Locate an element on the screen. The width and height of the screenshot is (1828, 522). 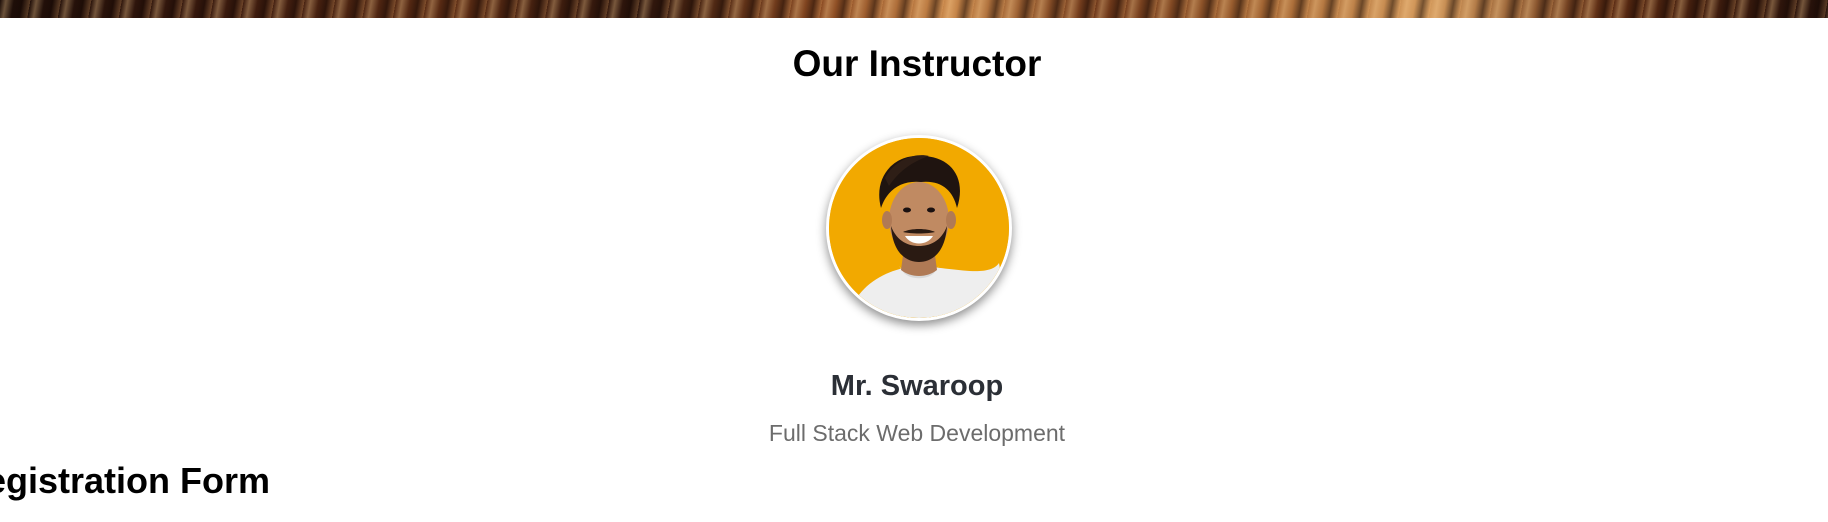
instructor-avatar is located at coordinates (919, 228).